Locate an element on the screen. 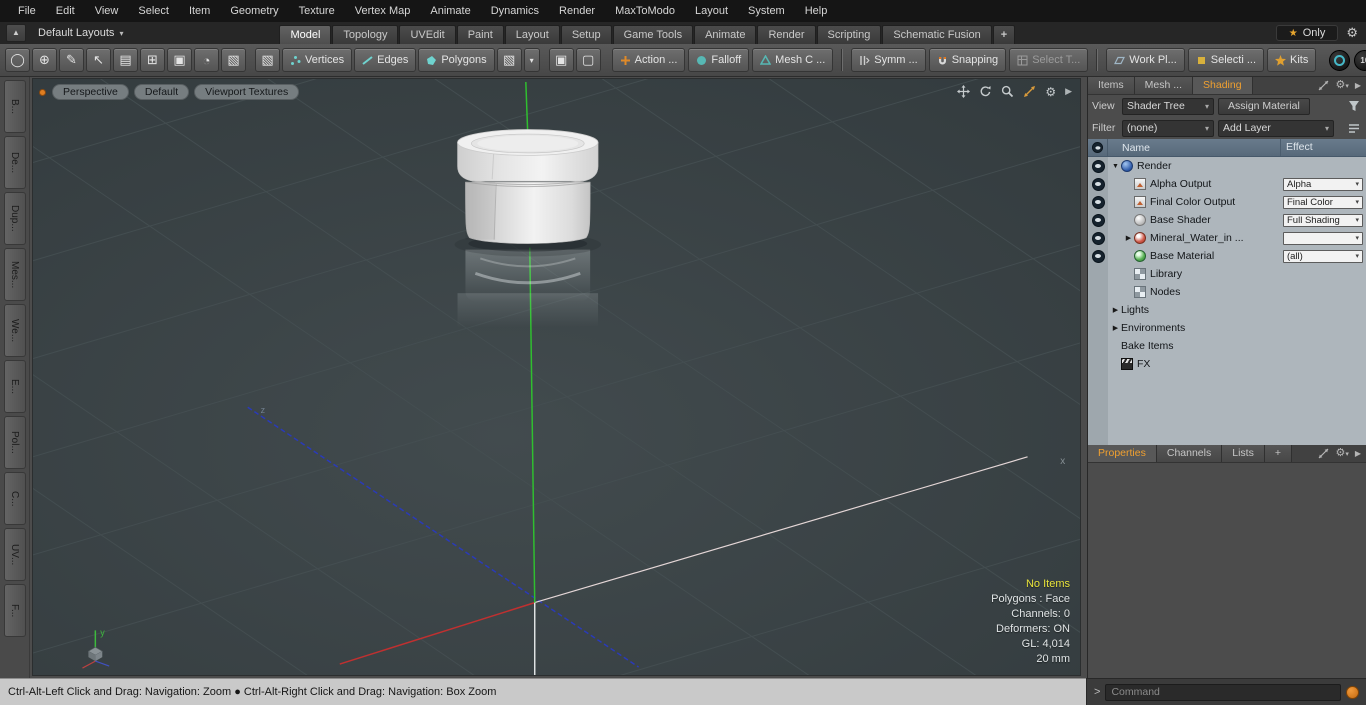 The image size is (1366, 705). panel-gear-icon: ⚙▾ is located at coordinates (1341, 453).